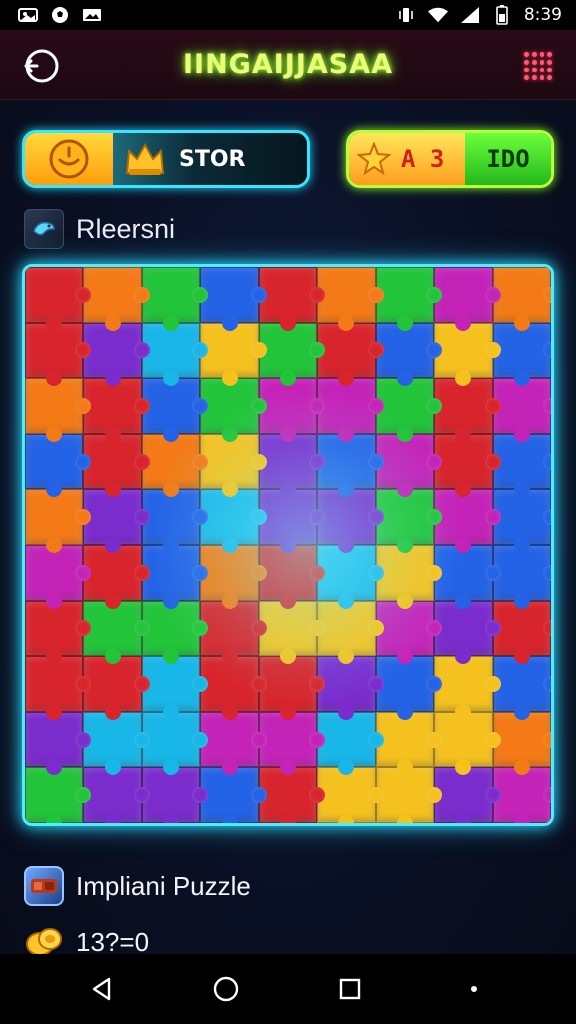  Describe the element at coordinates (538, 66) in the screenshot. I see `grid-menu-button` at that location.